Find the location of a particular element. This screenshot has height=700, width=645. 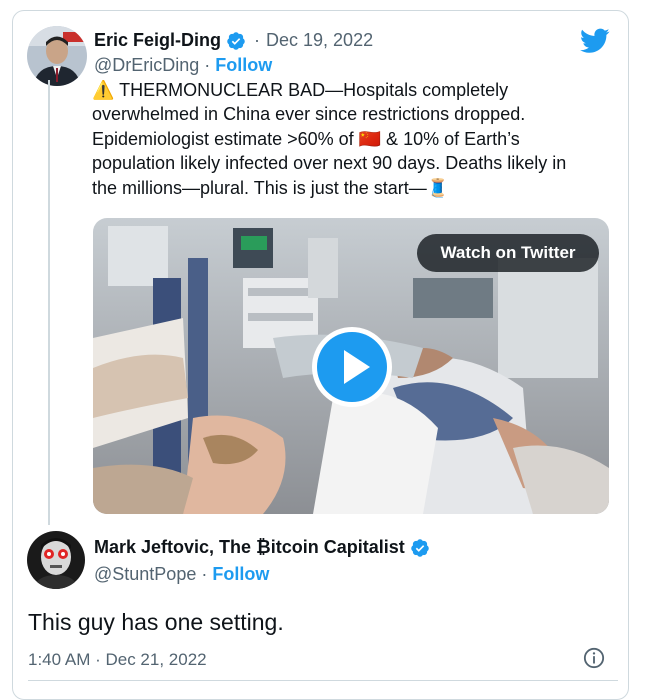

reply-handle-row: @StuntPope · Follow is located at coordinates (181, 574).